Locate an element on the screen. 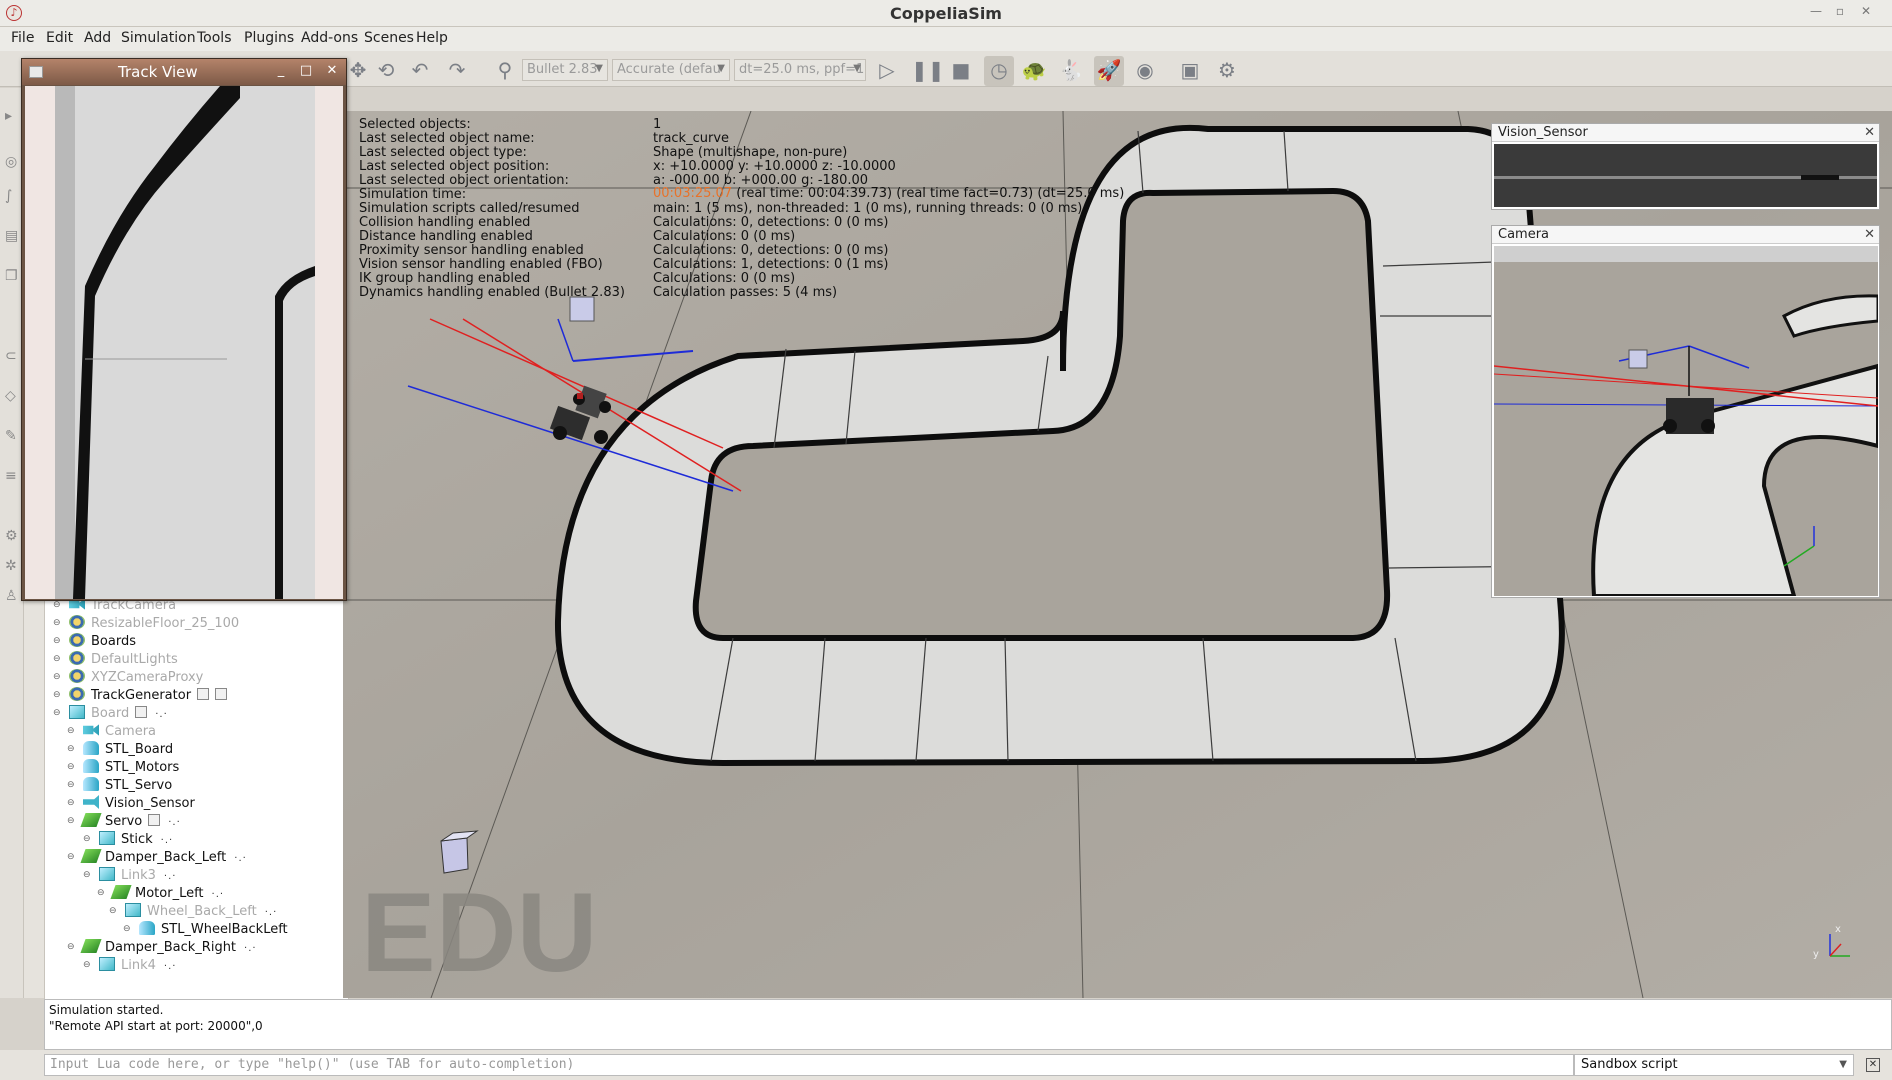 Image resolution: width=1892 pixels, height=1080 pixels. object-shift-icon: ✥ is located at coordinates (358, 70).